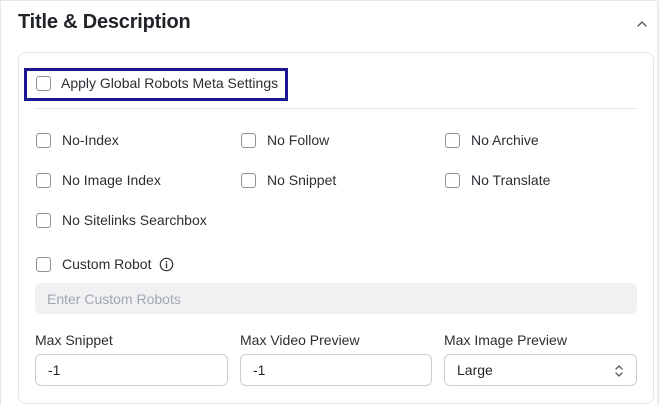 The width and height of the screenshot is (660, 405). What do you see at coordinates (505, 340) in the screenshot?
I see `max-image-preview-label: Max Image Preview` at bounding box center [505, 340].